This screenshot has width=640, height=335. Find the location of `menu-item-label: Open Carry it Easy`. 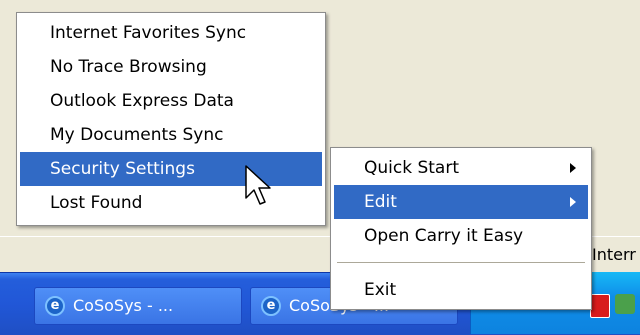

menu-item-label: Open Carry it Easy is located at coordinates (444, 236).